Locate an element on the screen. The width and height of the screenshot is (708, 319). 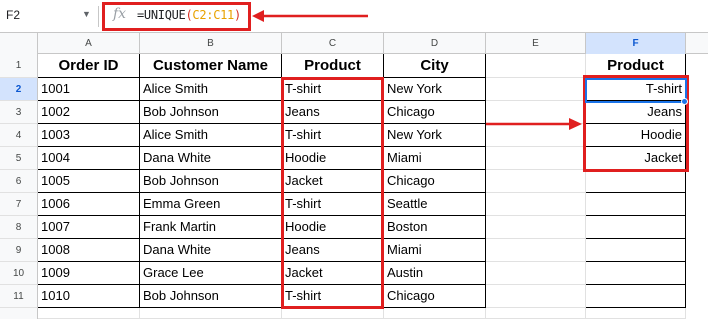
cell-e7 is located at coordinates (536, 204).